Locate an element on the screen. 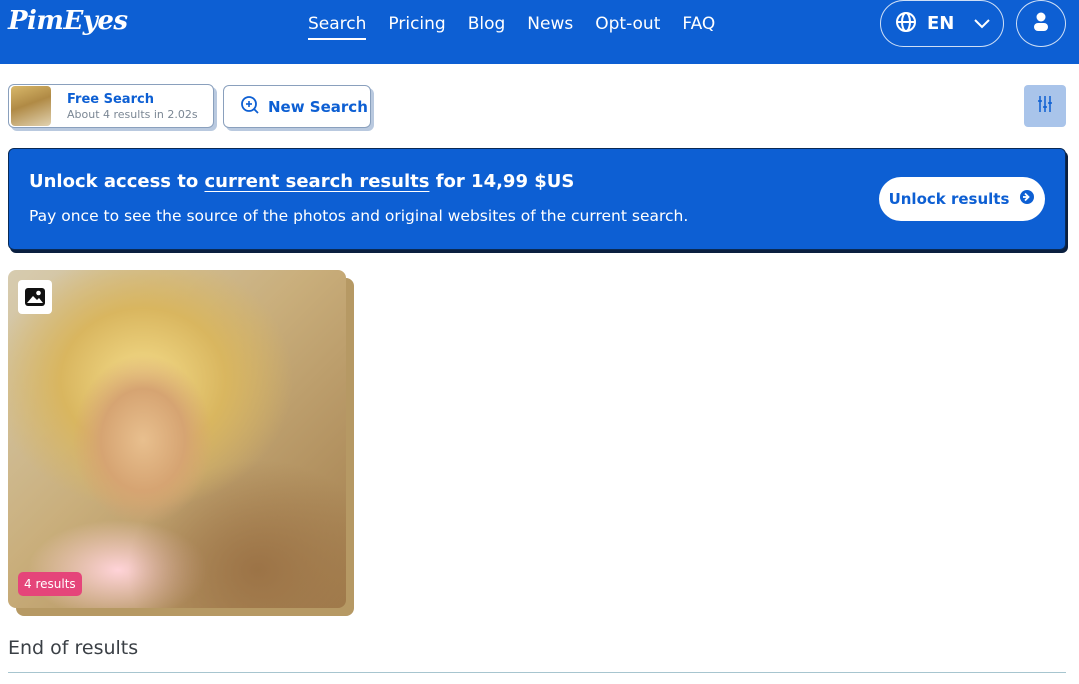 The width and height of the screenshot is (1079, 684). language-selector: EN is located at coordinates (942, 23).